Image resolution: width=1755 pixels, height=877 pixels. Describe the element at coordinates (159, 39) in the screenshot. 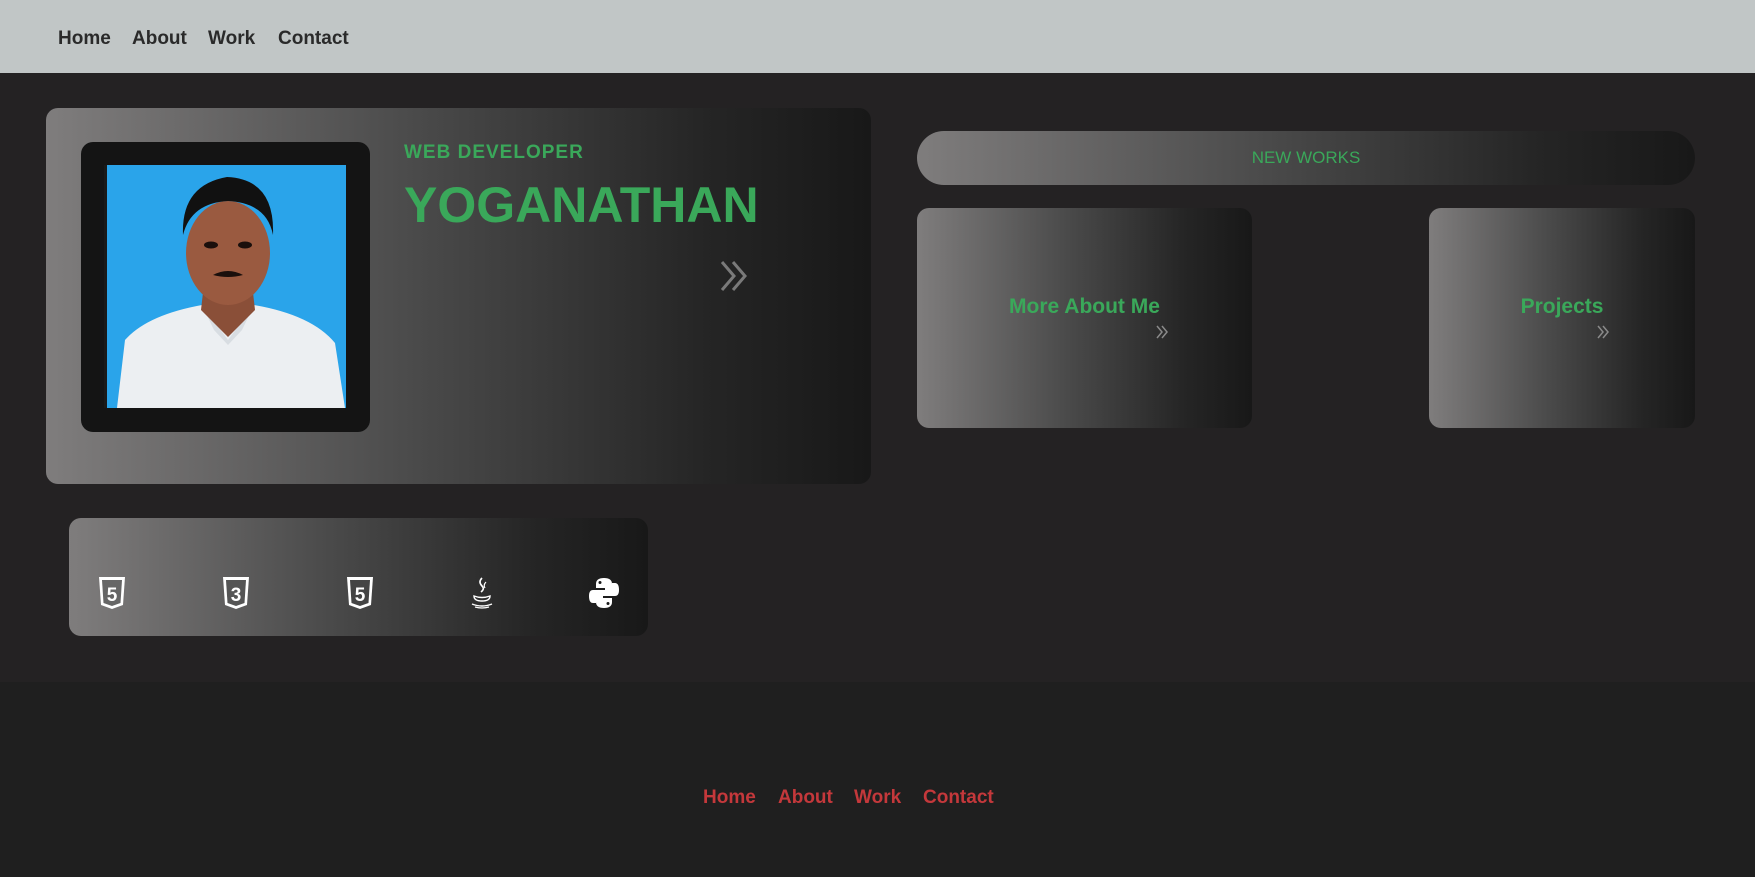

I see `nav-about-link: About` at that location.